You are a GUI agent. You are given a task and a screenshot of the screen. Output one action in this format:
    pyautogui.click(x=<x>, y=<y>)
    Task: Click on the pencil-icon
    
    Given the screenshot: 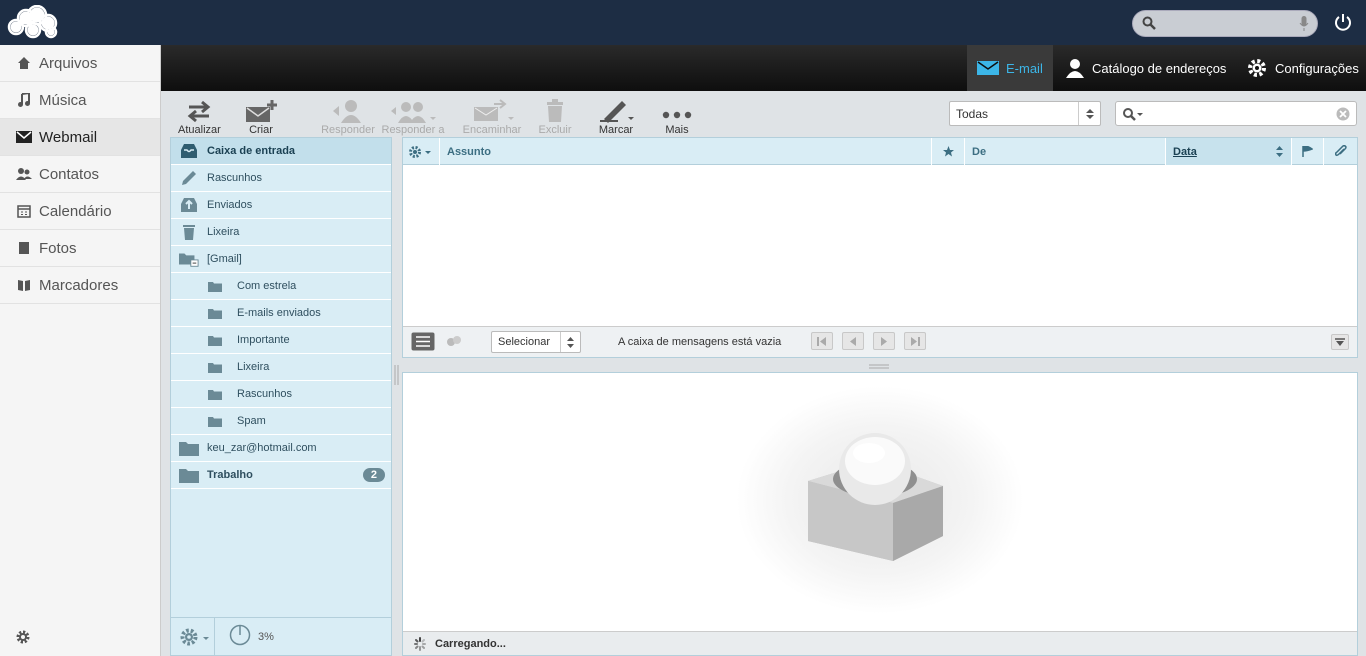 What is the action you would take?
    pyautogui.click(x=189, y=178)
    